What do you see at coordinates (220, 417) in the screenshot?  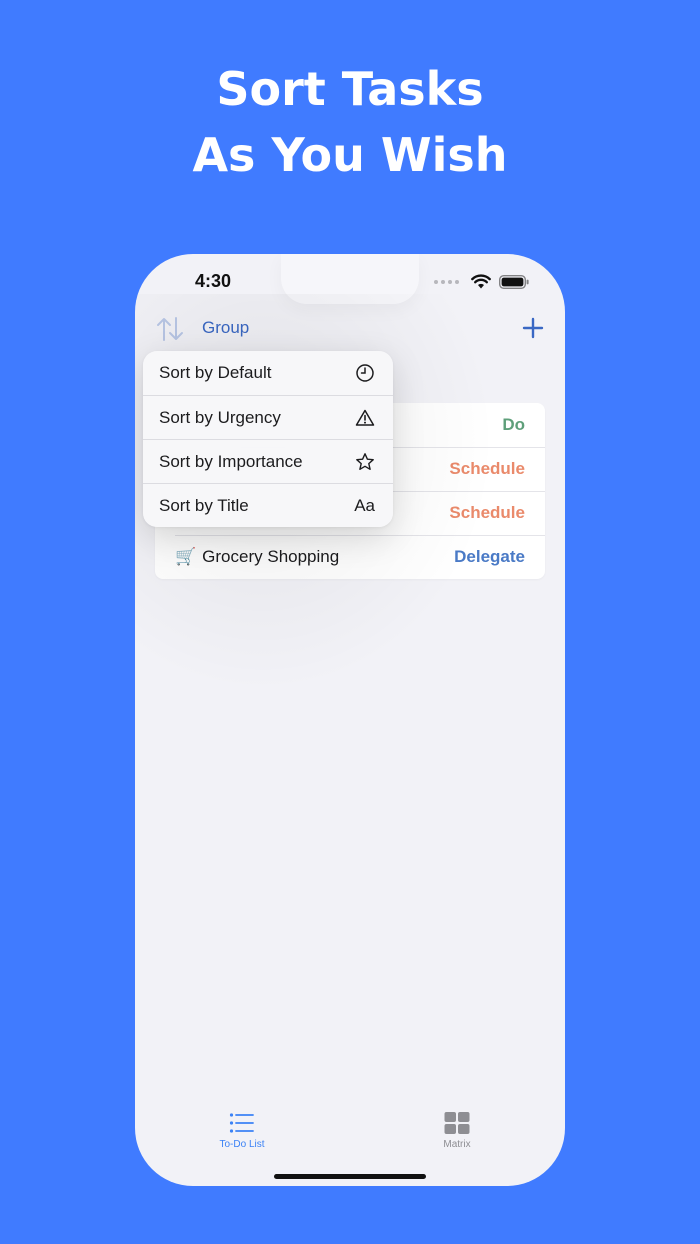 I see `menu-item-label: Sort by Urgency` at bounding box center [220, 417].